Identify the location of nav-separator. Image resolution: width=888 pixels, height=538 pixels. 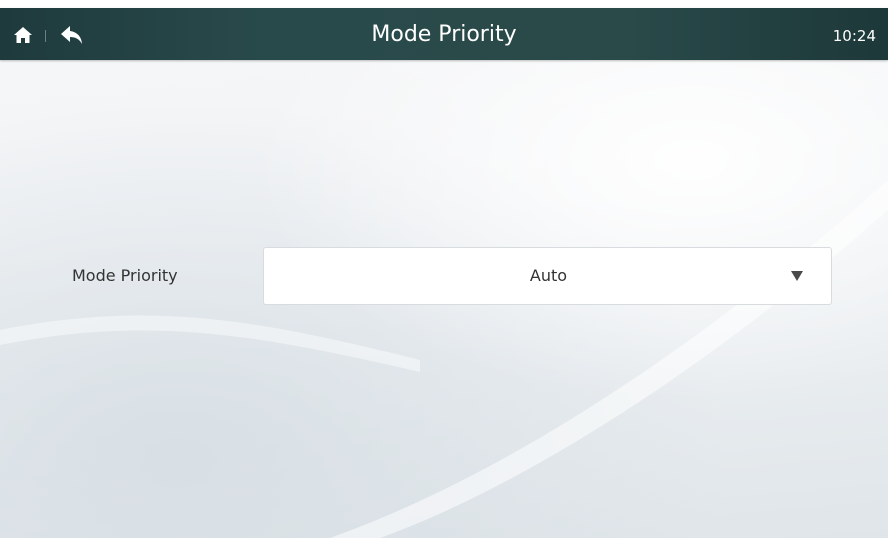
(45, 36).